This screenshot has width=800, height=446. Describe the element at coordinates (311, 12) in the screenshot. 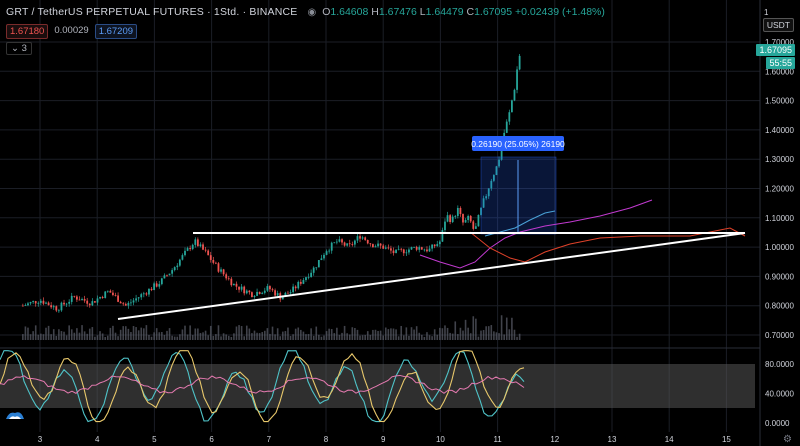

I see `eye-icon: ◉` at that location.